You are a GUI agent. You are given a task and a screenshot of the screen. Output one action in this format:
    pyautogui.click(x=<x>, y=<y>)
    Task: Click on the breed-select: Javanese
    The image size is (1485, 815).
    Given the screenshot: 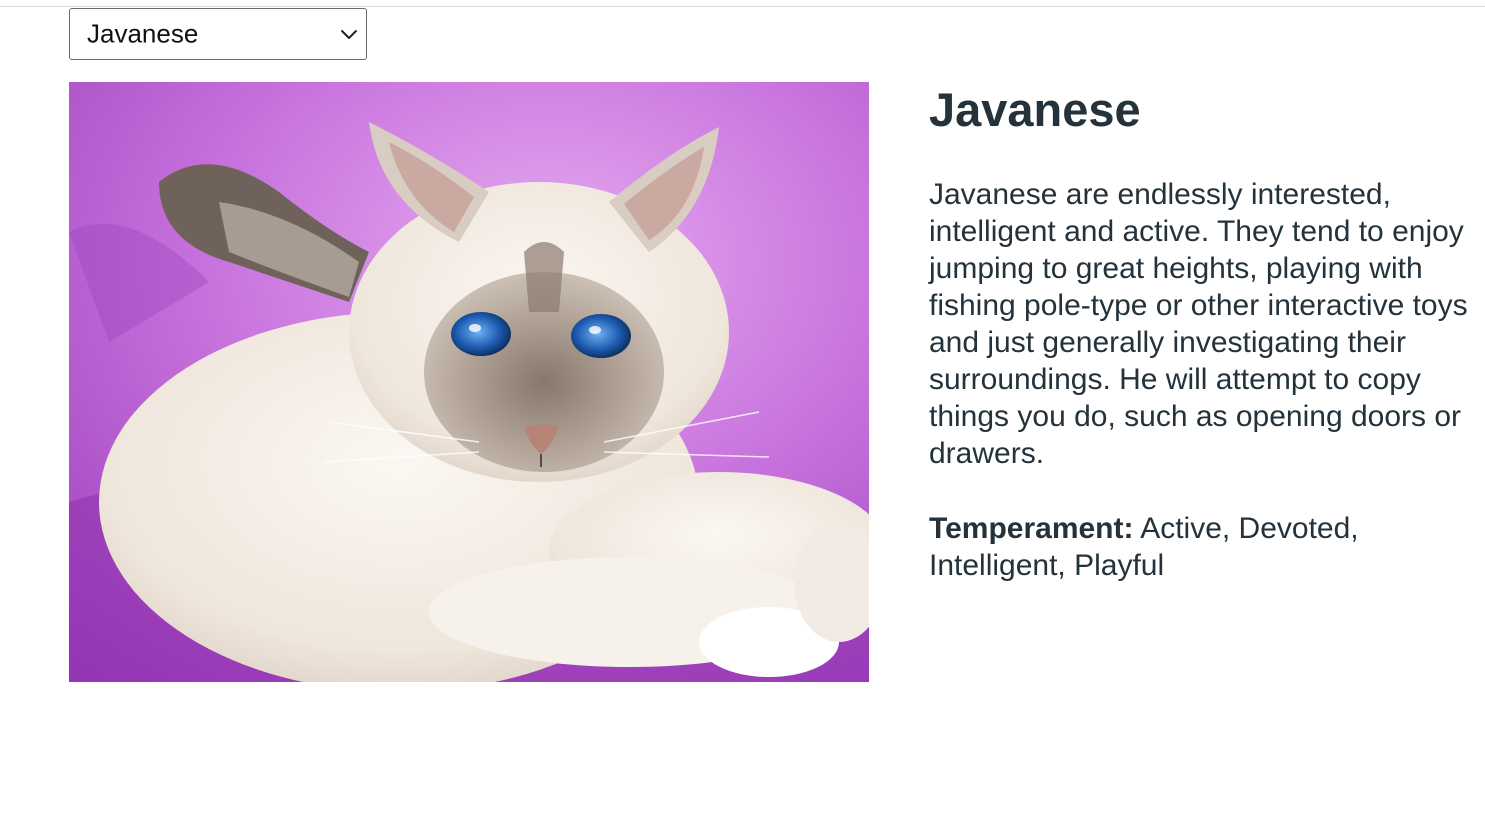 What is the action you would take?
    pyautogui.click(x=218, y=34)
    